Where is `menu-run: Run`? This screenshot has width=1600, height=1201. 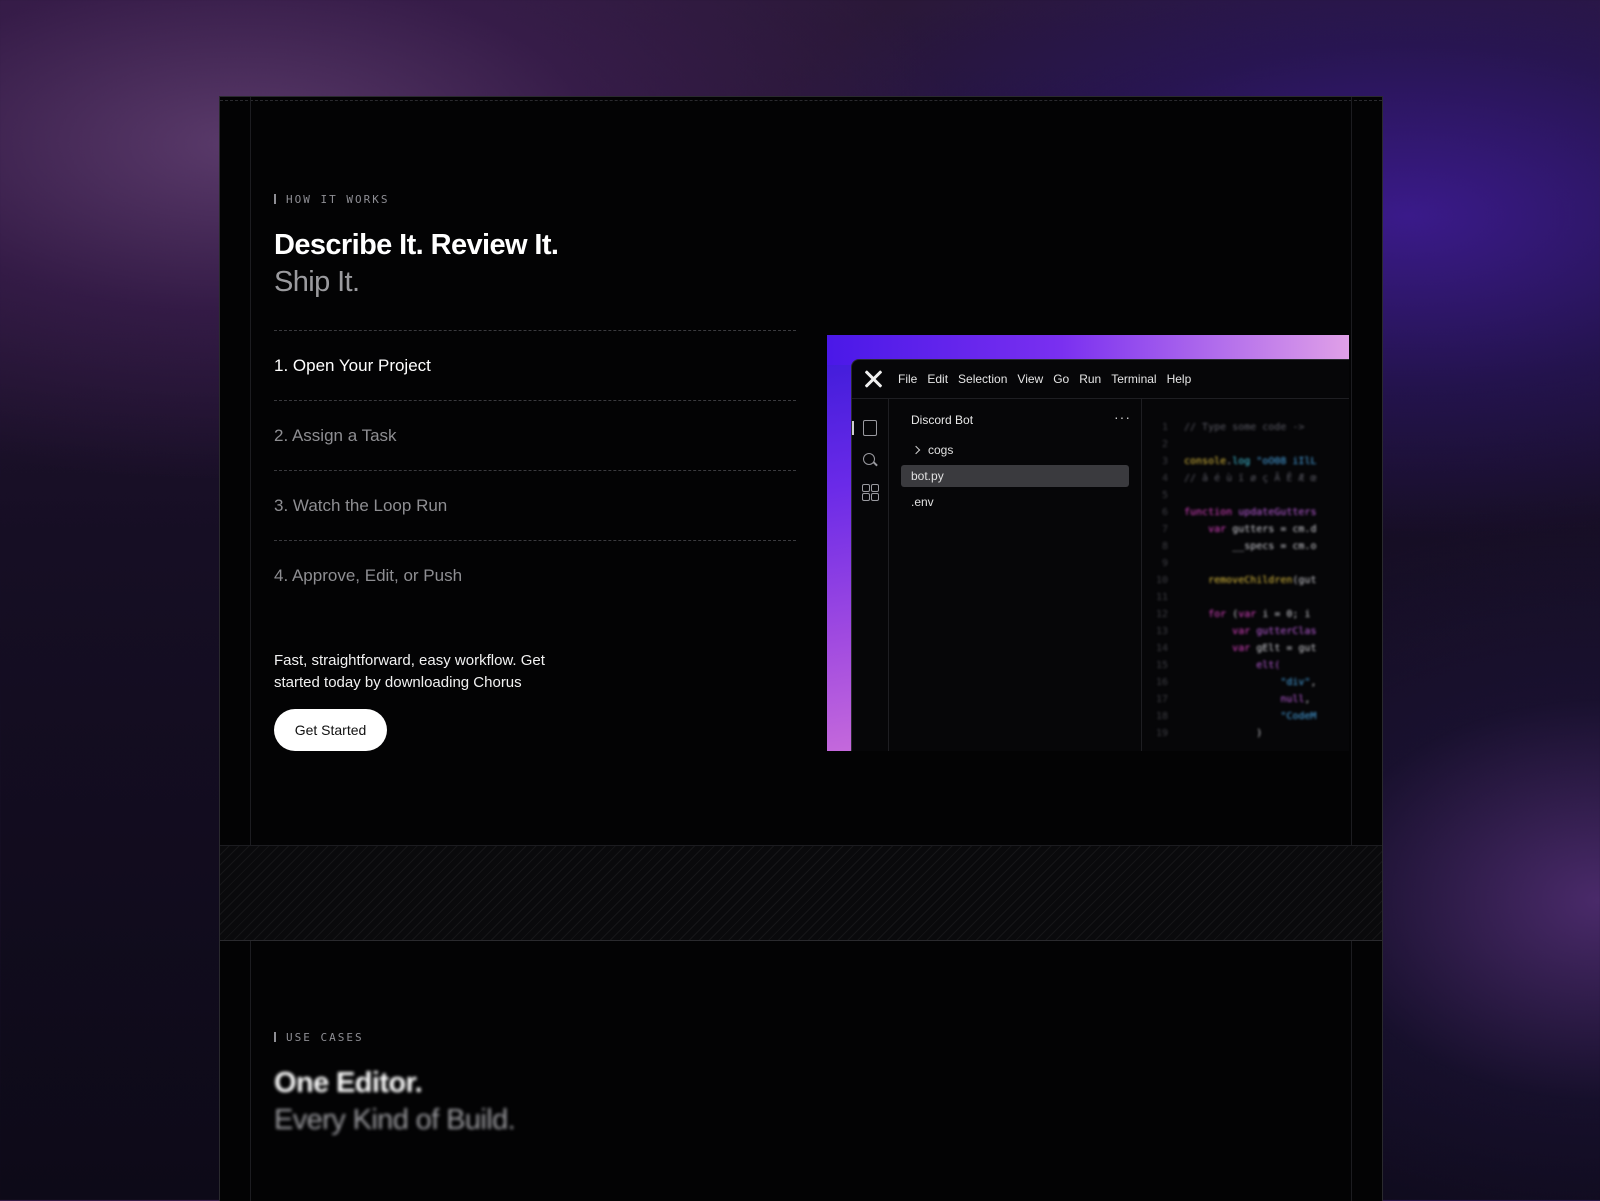 menu-run: Run is located at coordinates (1090, 379).